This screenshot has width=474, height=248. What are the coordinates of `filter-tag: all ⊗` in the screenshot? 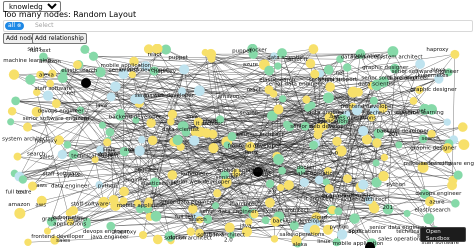 It's located at (15, 26).